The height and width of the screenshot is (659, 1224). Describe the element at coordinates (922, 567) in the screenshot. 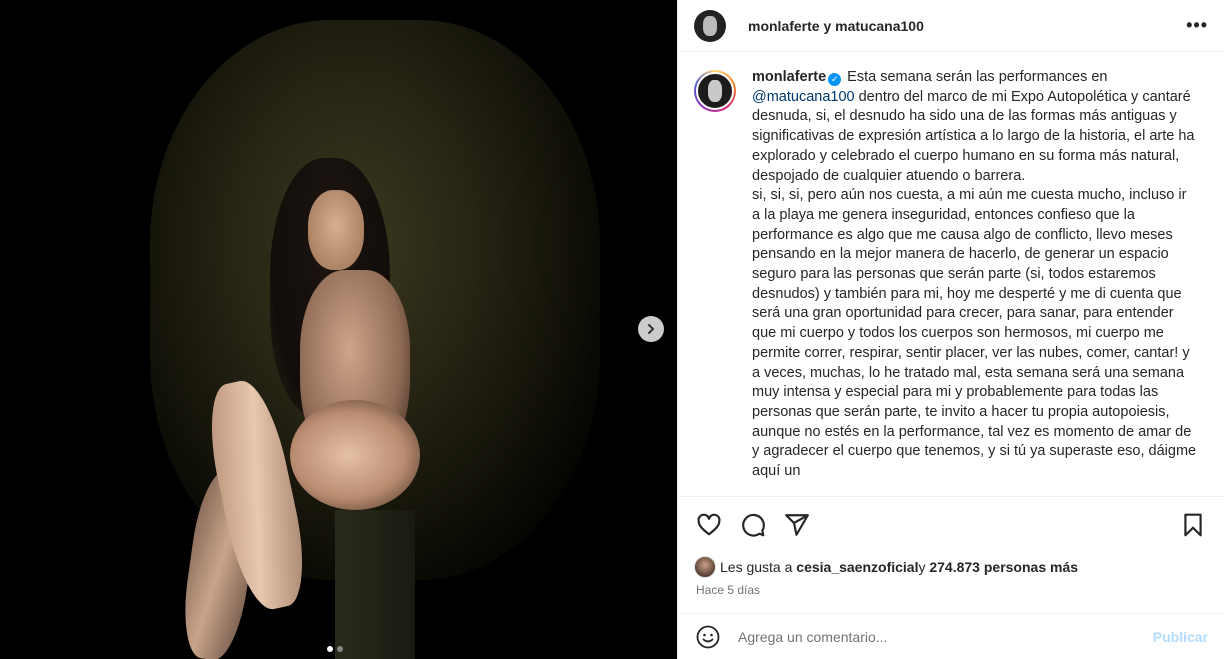

I see `likes-middle: y` at that location.